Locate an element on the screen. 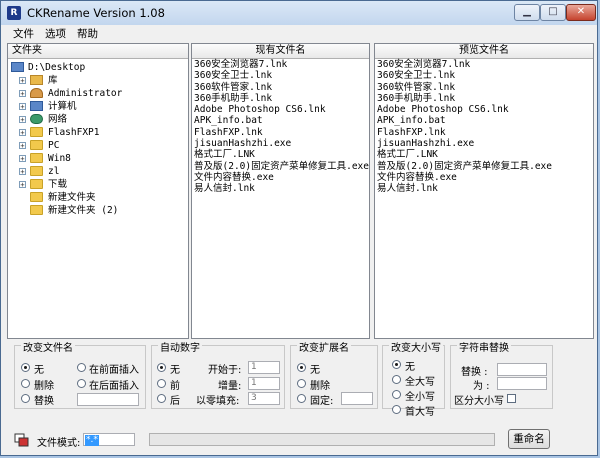 The width and height of the screenshot is (600, 458). replace-from-field is located at coordinates (522, 369).